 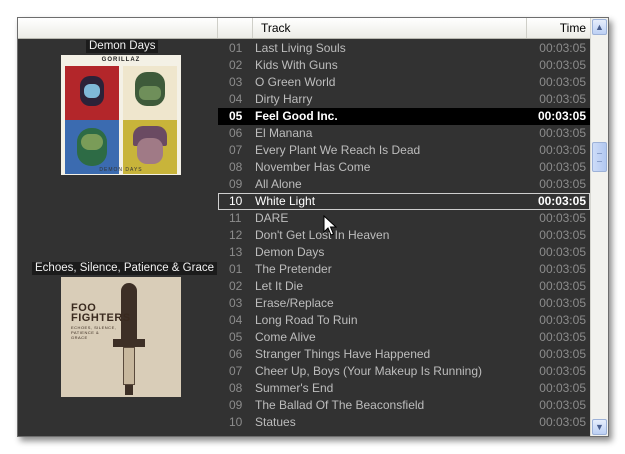 I want to click on track-row: 06 El Manana 00:03:05, so click(x=404, y=133).